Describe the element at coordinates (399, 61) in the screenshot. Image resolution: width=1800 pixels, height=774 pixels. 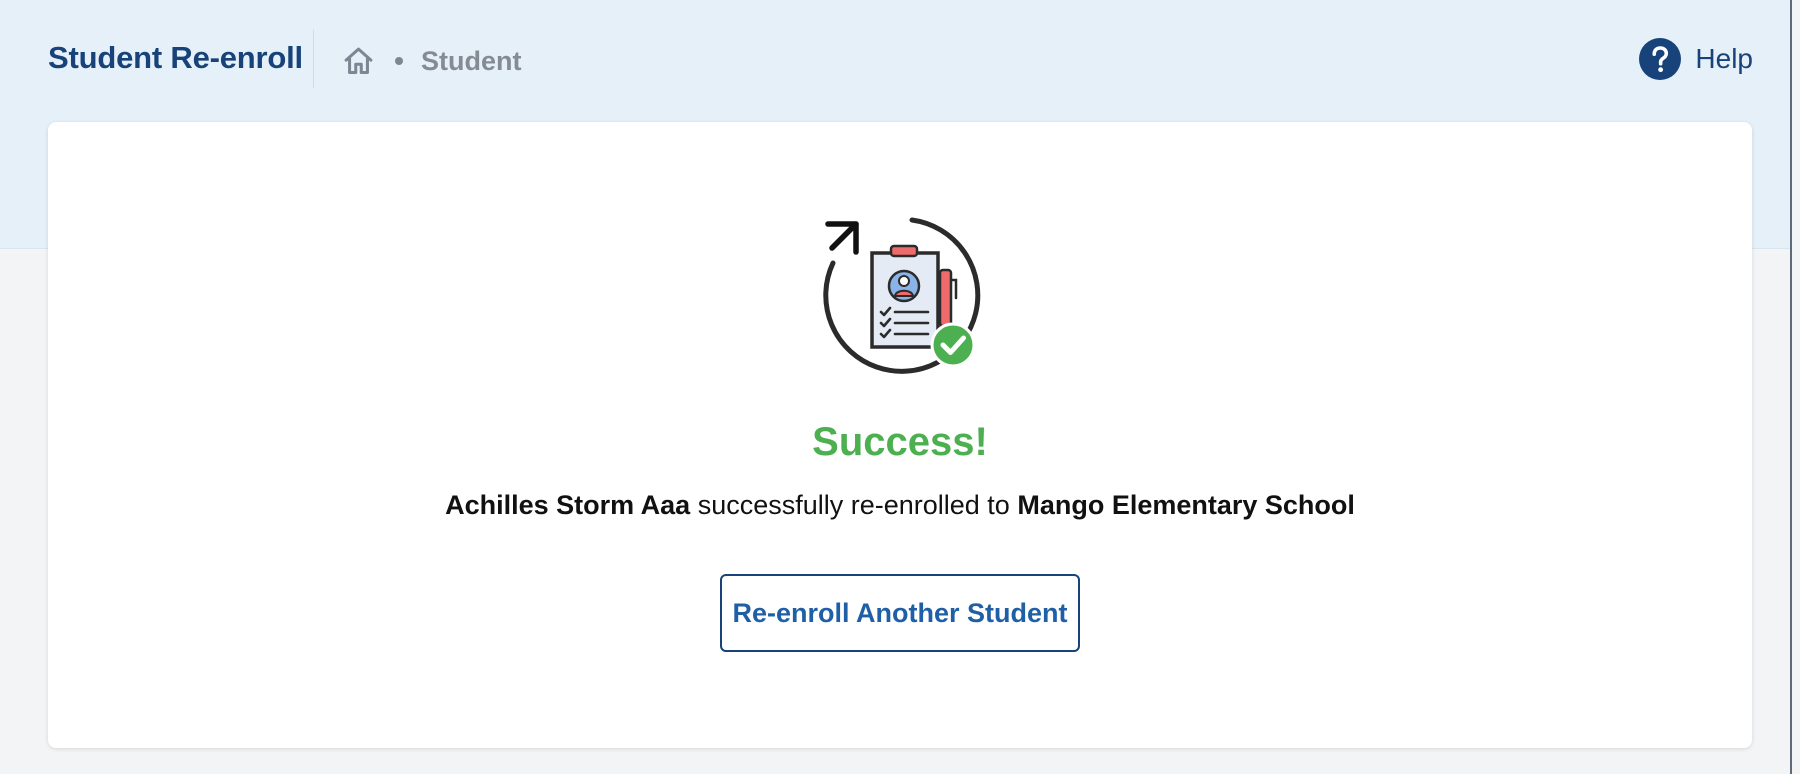
I see `breadcrumb-separator` at that location.